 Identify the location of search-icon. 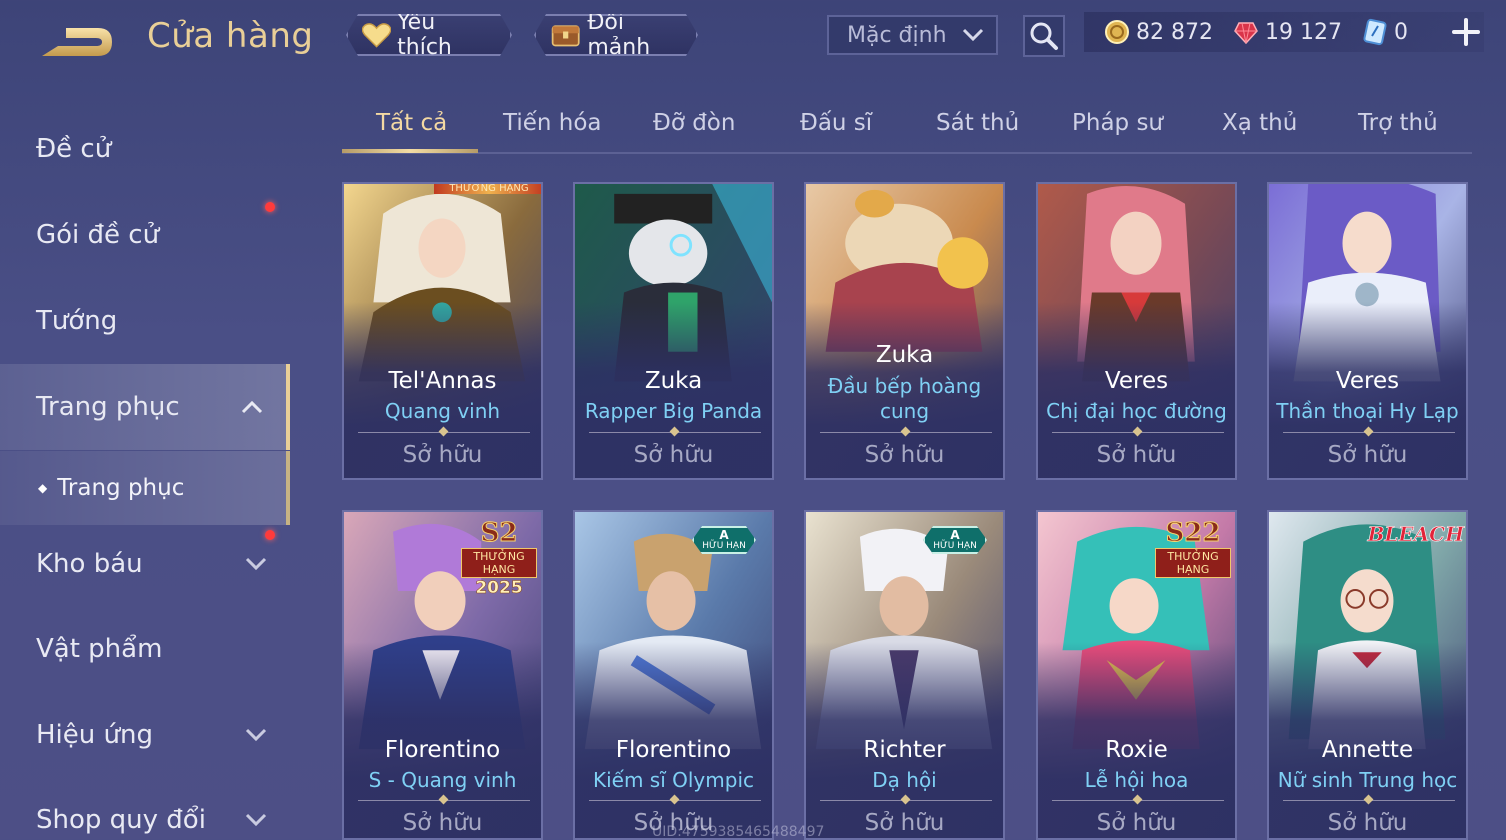
(1044, 36).